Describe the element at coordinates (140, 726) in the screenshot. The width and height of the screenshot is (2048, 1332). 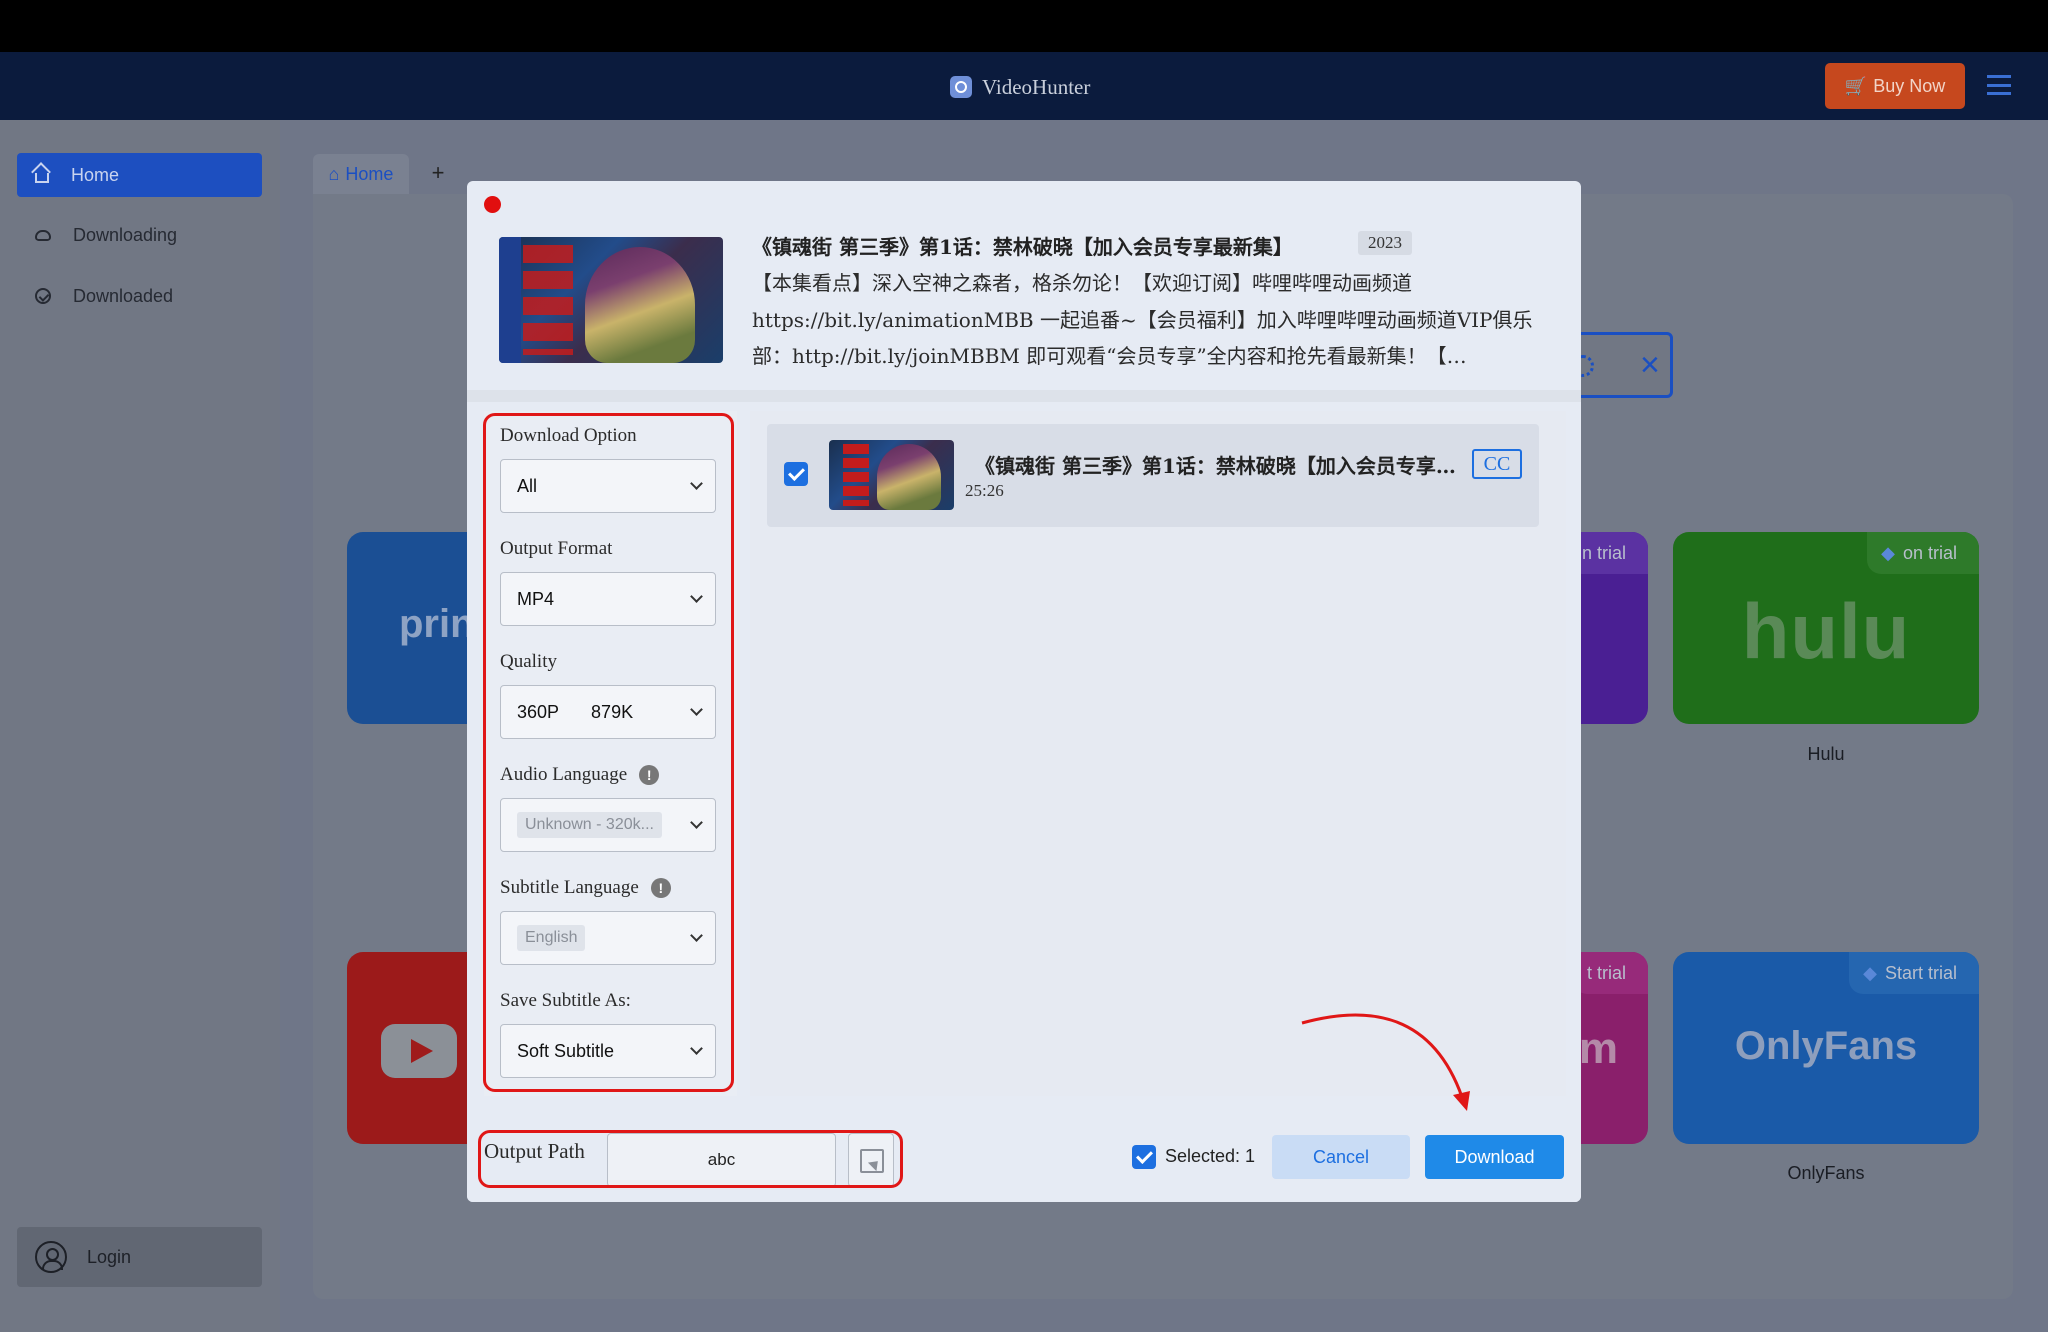
I see `sidebar: Home Downloading Downloaded` at that location.